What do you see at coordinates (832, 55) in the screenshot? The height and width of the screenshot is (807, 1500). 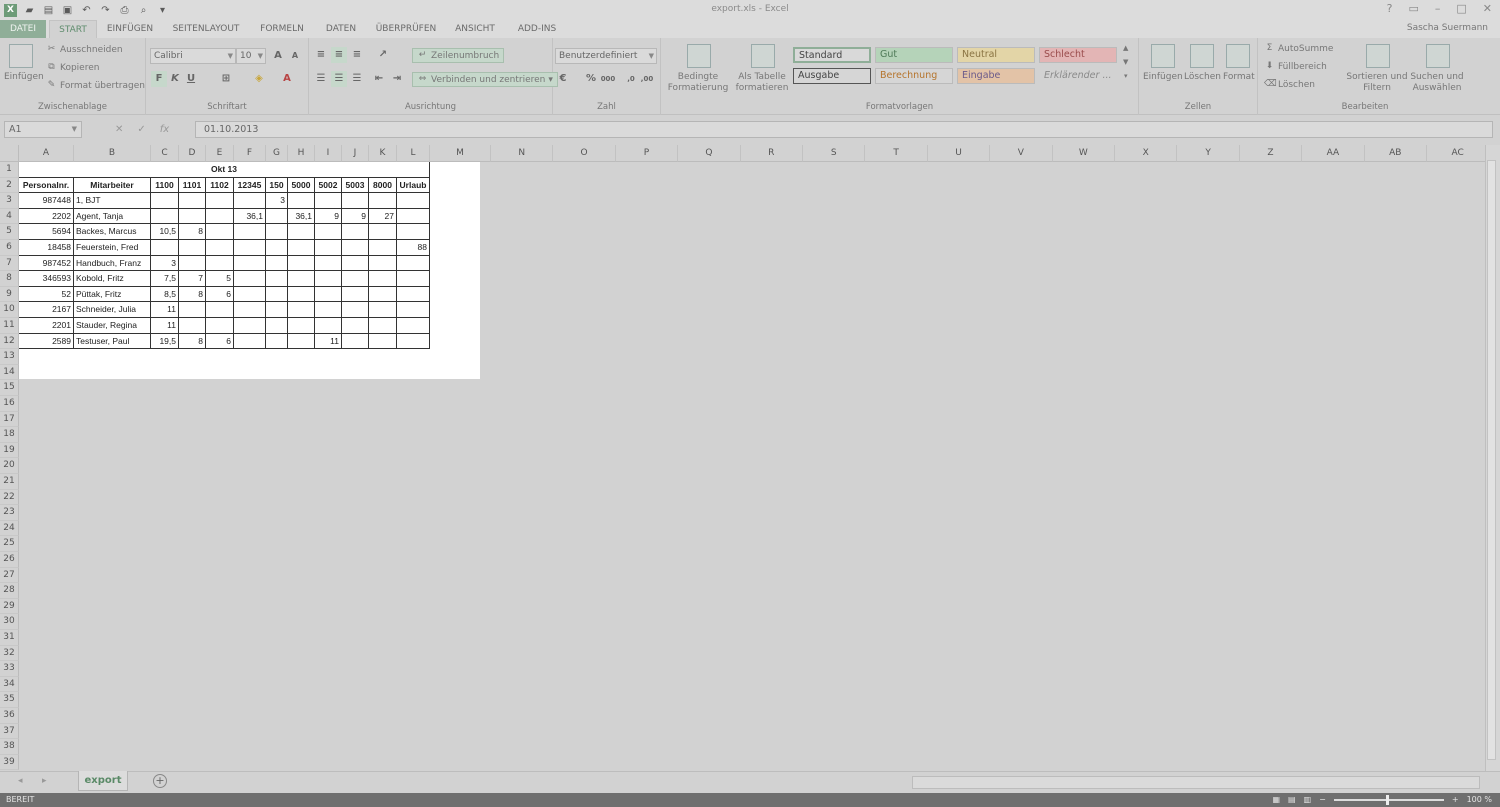 I see `style-standard: Standard` at bounding box center [832, 55].